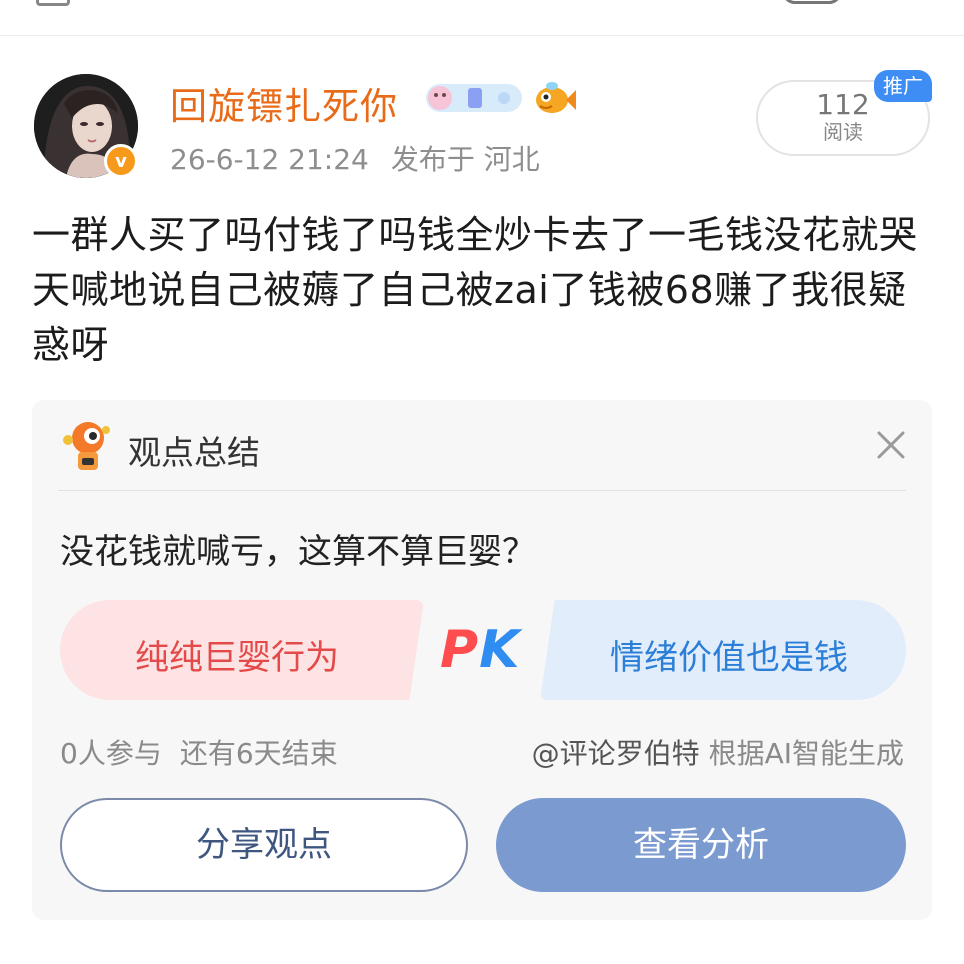 The image size is (964, 964). What do you see at coordinates (500, 650) in the screenshot?
I see `pk-k: K` at bounding box center [500, 650].